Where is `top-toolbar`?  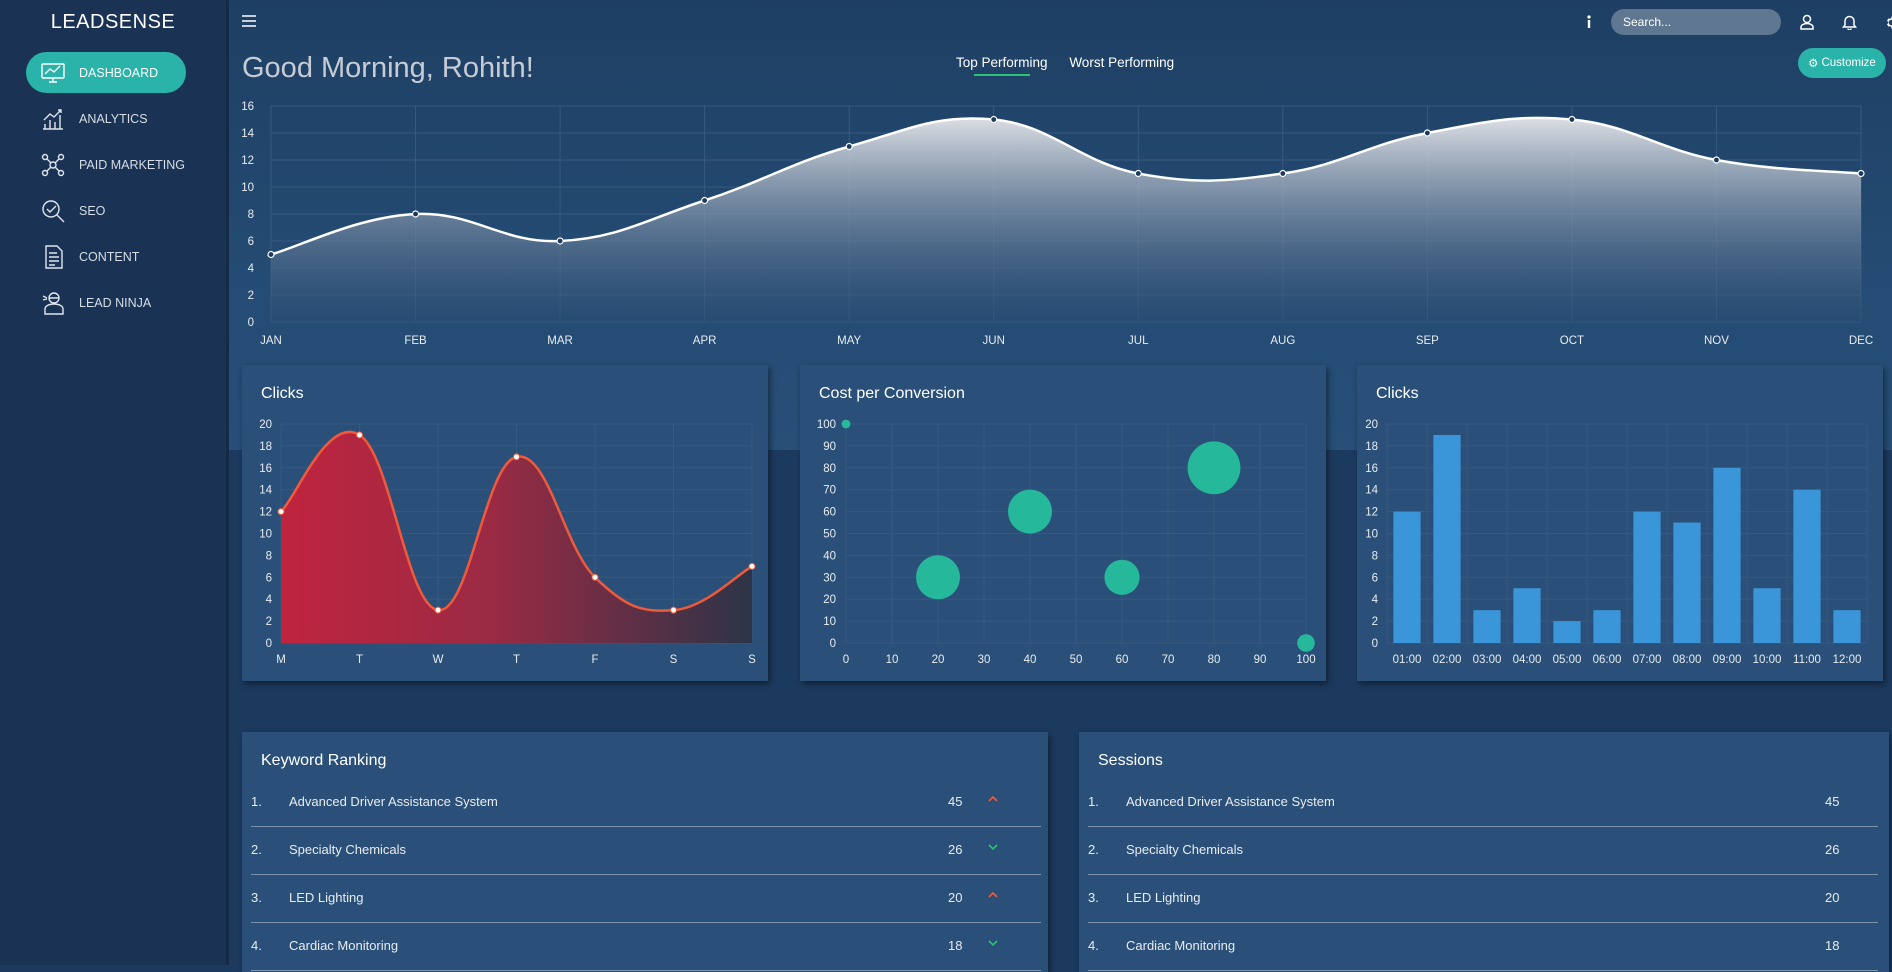
top-toolbar is located at coordinates (1735, 22).